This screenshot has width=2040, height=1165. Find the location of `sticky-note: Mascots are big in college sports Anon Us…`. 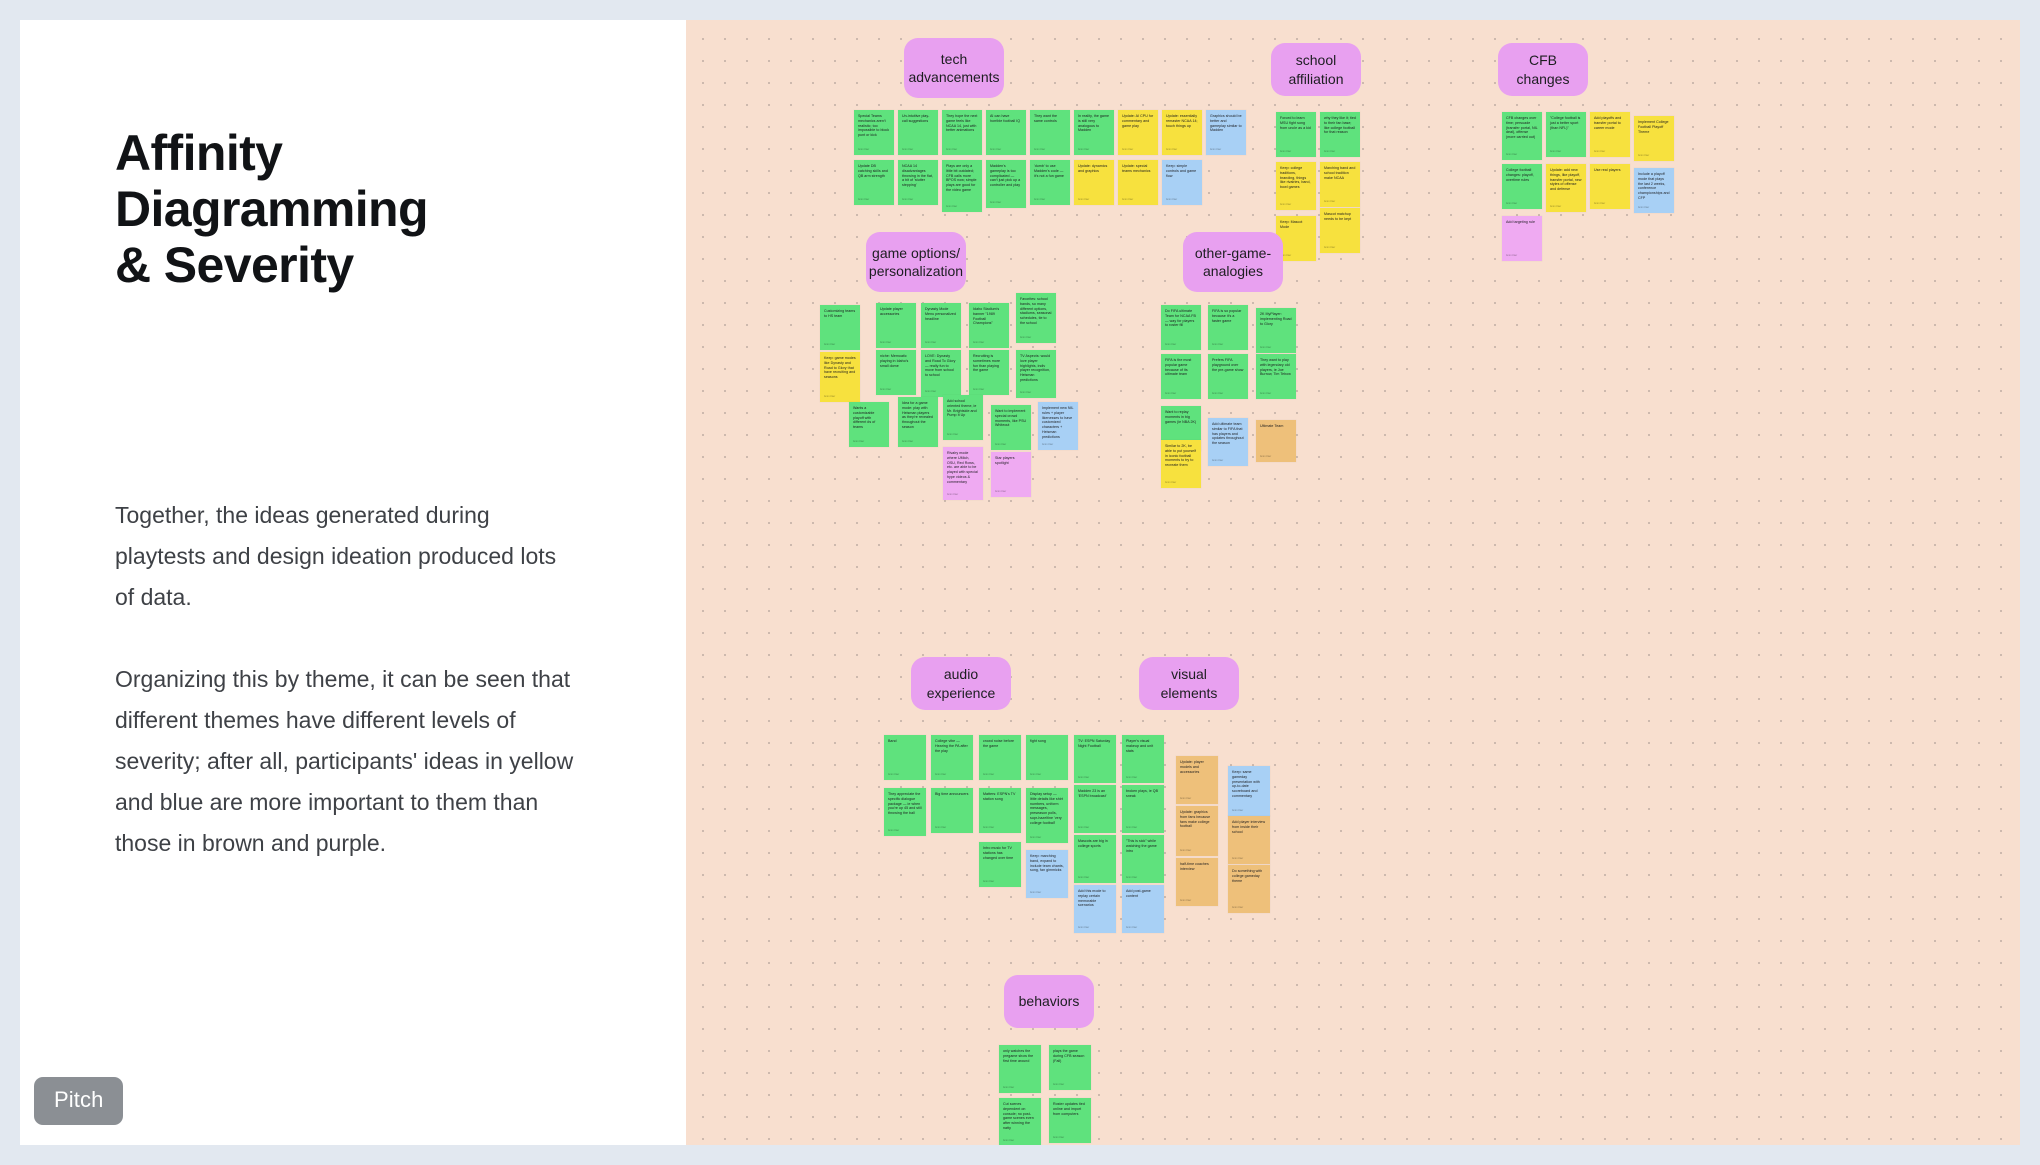

sticky-note: Mascots are big in college sports Anon Us… is located at coordinates (1095, 859).